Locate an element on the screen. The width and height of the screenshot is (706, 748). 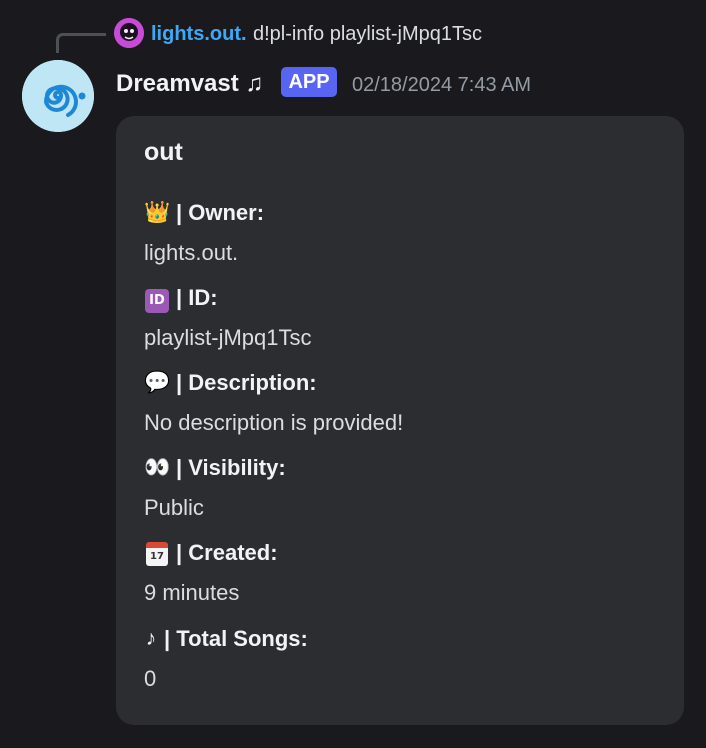
field-value-id: playlist-jMpq1Tsc is located at coordinates (228, 337).